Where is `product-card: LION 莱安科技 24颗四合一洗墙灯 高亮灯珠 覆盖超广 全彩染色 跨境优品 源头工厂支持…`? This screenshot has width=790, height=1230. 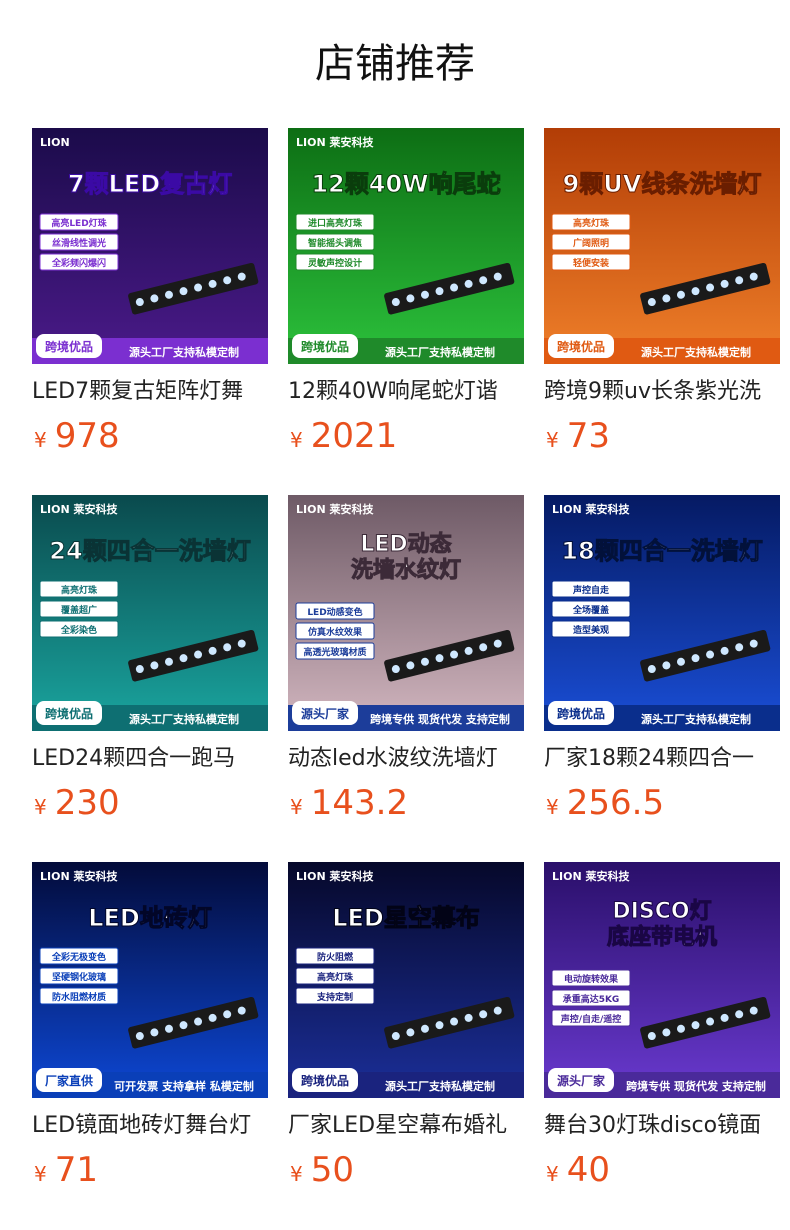 product-card: LION 莱安科技 24颗四合一洗墙灯 高亮灯珠 覆盖超广 全彩染色 跨境优品 源头工厂支持… is located at coordinates (150, 675).